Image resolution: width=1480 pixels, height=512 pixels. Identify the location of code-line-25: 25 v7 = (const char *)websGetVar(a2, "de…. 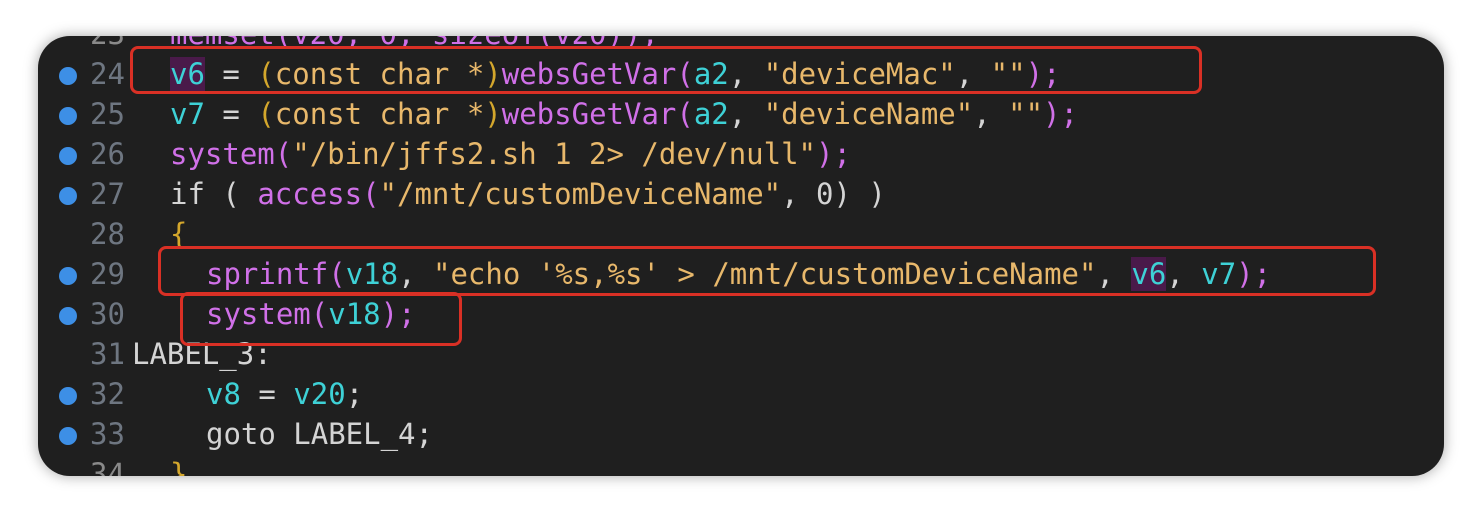
(741, 114).